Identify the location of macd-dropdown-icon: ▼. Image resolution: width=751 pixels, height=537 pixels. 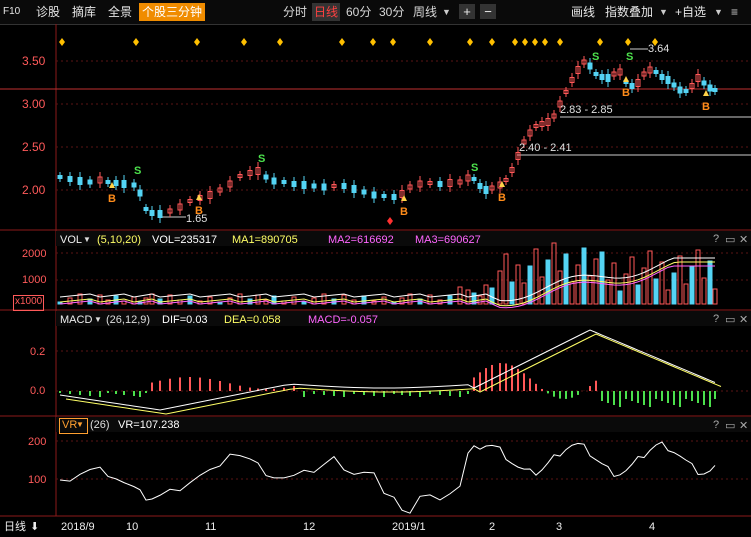
(98, 320).